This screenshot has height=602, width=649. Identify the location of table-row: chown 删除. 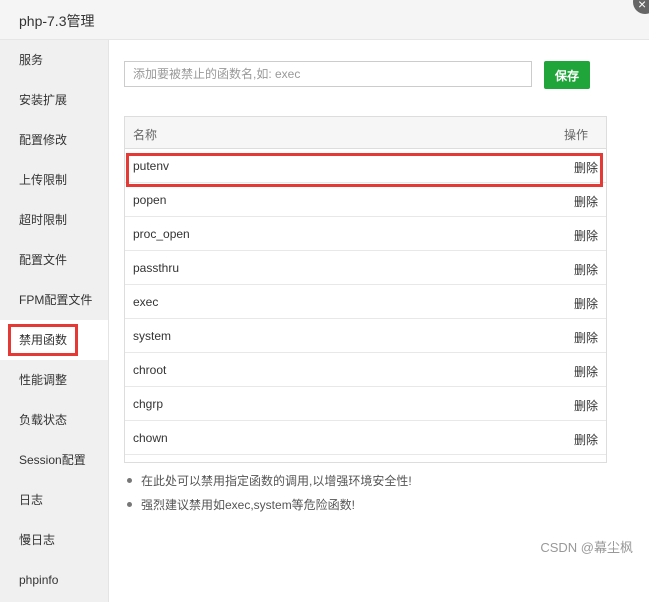
(365, 438).